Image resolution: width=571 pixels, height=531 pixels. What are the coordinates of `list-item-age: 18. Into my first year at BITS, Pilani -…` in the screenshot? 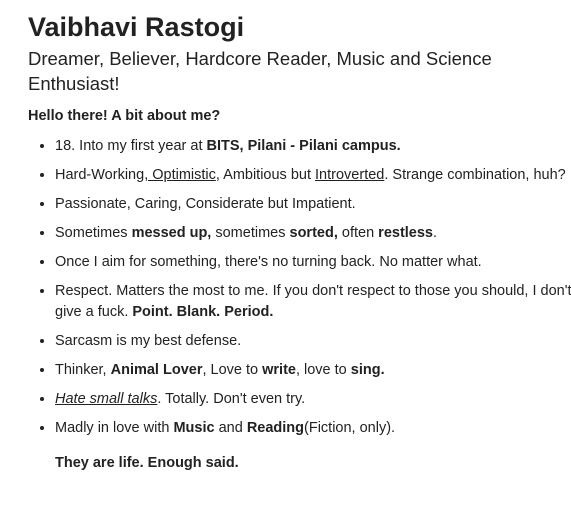 It's located at (313, 146).